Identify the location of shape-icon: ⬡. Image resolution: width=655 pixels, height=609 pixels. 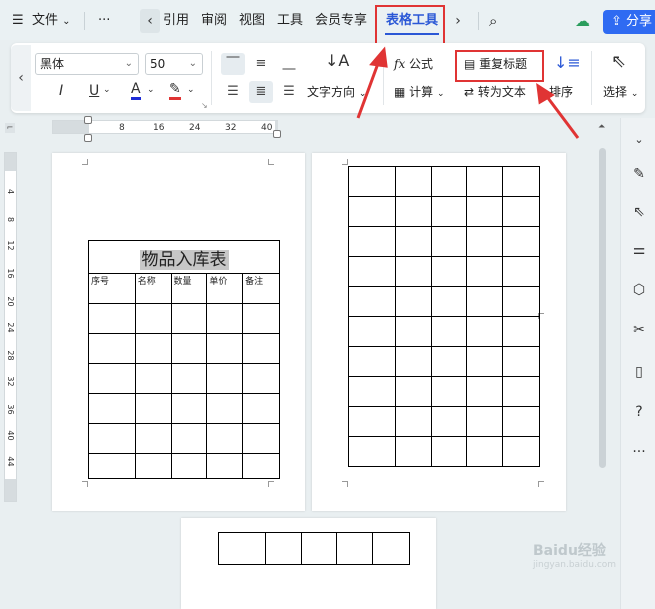
(639, 290).